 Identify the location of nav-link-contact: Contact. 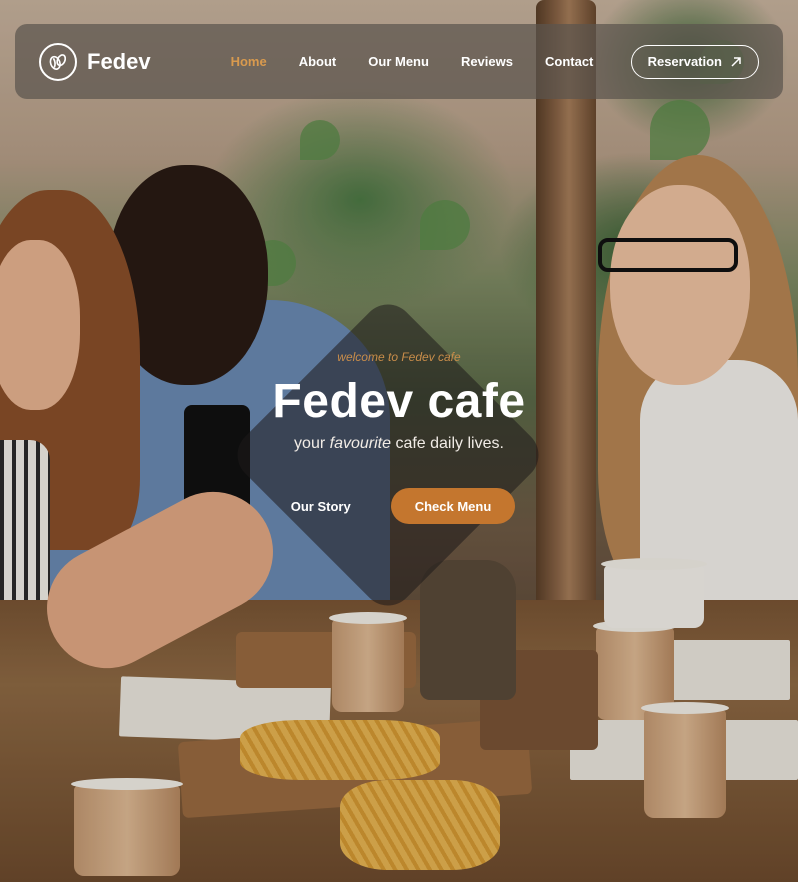
(569, 61).